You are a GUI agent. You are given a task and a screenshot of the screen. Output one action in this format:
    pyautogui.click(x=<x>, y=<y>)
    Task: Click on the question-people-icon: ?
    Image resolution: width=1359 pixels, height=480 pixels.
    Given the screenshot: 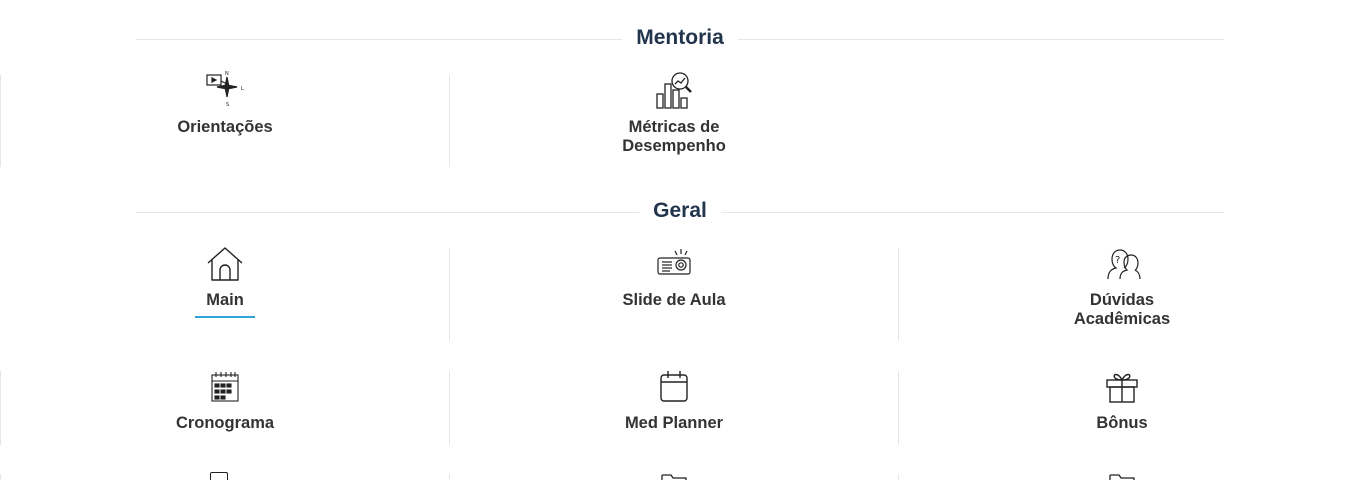 What is the action you would take?
    pyautogui.click(x=1122, y=263)
    